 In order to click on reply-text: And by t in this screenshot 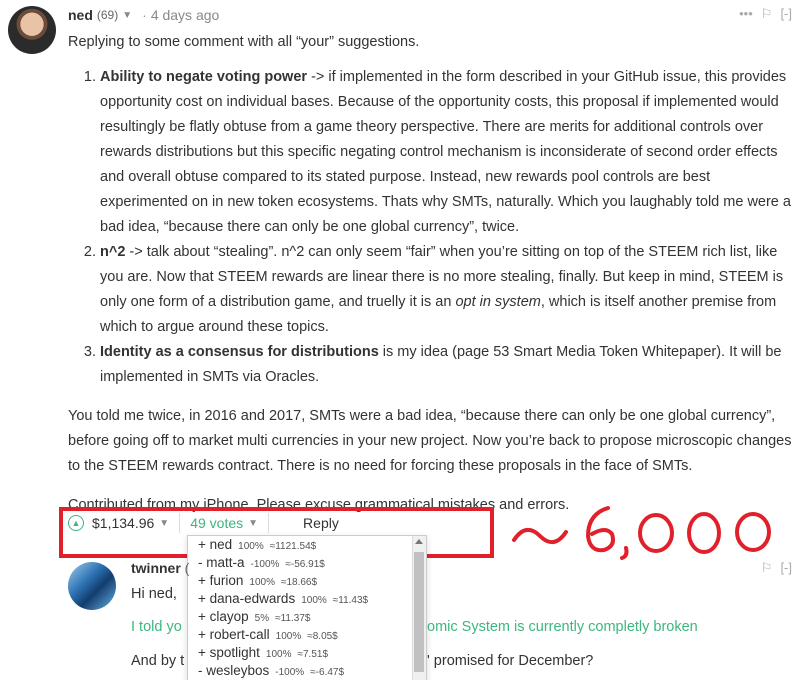, I will do `click(158, 661)`.